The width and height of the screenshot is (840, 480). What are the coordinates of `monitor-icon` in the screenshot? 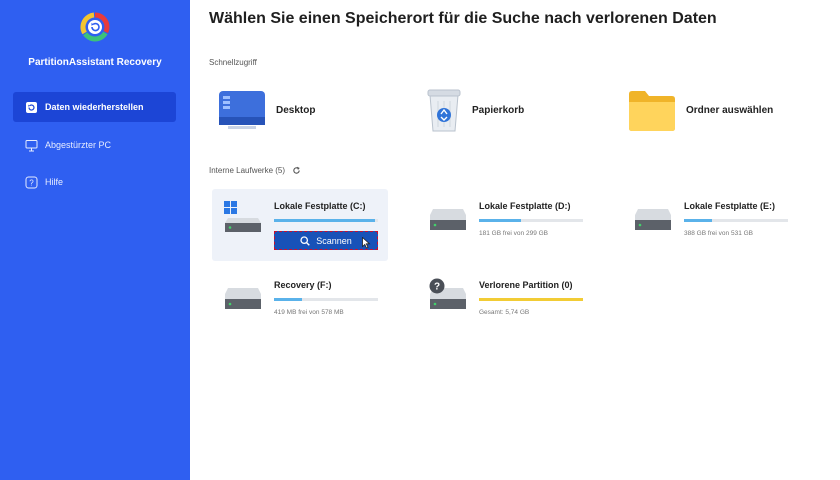 It's located at (31, 145).